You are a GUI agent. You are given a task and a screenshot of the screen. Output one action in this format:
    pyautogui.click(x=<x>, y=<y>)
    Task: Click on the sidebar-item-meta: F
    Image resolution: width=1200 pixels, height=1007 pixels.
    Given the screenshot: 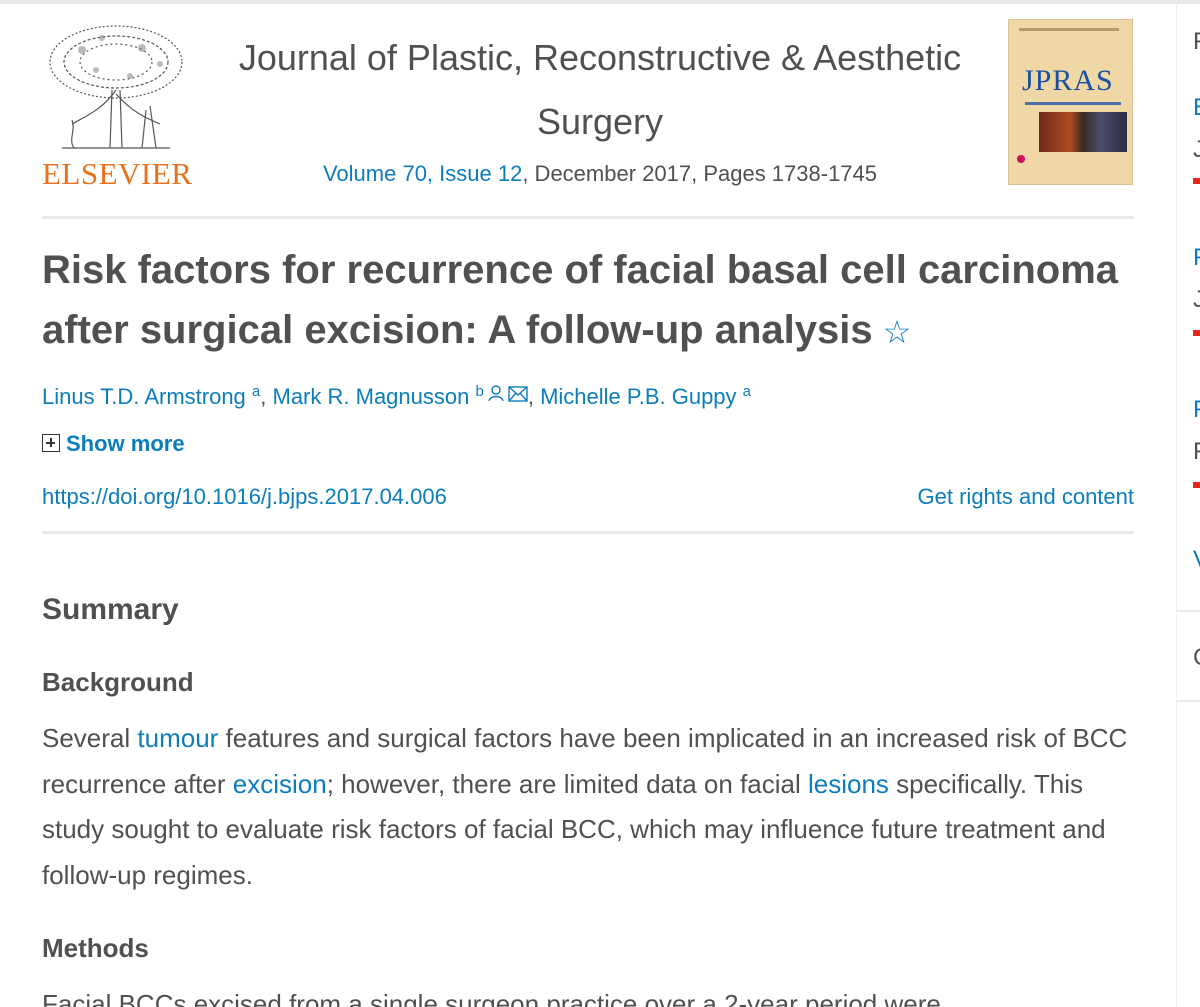 What is the action you would take?
    pyautogui.click(x=1196, y=452)
    